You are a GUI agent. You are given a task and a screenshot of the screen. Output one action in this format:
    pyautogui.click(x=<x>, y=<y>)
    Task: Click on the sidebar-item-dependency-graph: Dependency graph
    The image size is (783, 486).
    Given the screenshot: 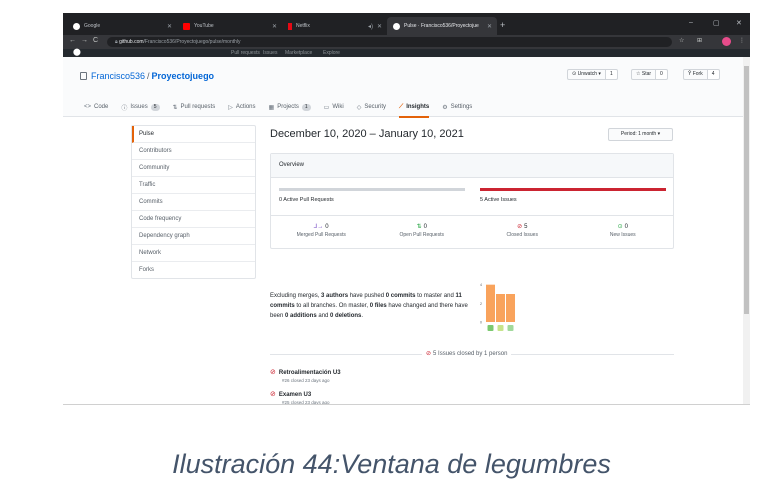 What is the action you would take?
    pyautogui.click(x=193, y=236)
    